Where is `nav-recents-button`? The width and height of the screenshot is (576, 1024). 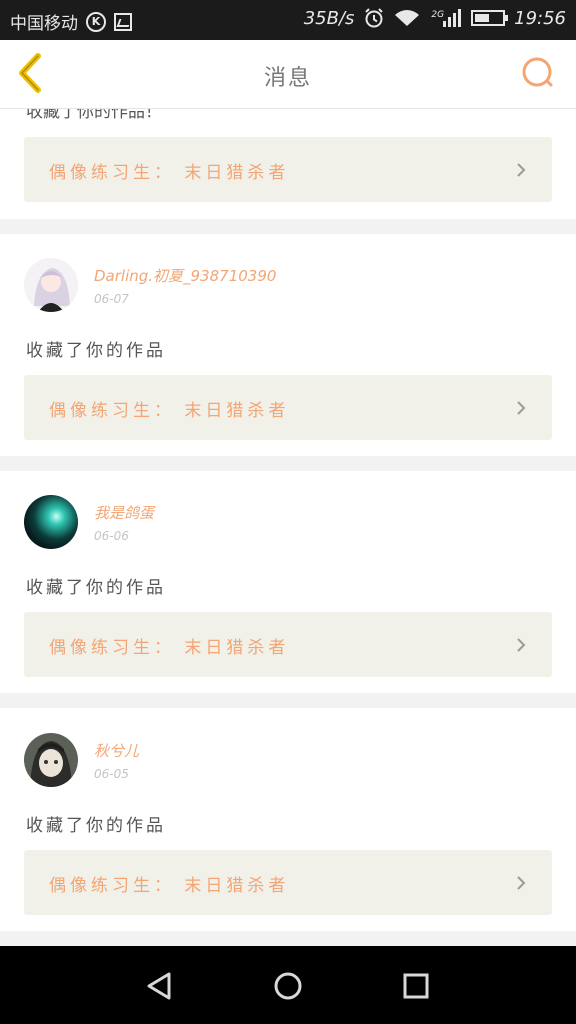
nav-recents-button is located at coordinates (416, 986).